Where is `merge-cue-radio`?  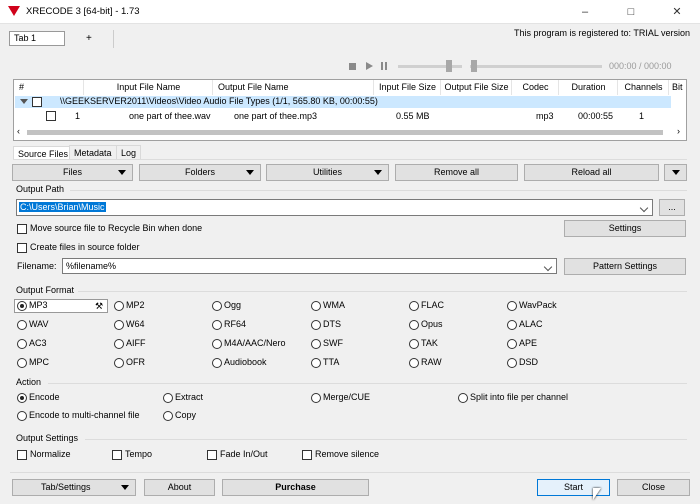 merge-cue-radio is located at coordinates (316, 398).